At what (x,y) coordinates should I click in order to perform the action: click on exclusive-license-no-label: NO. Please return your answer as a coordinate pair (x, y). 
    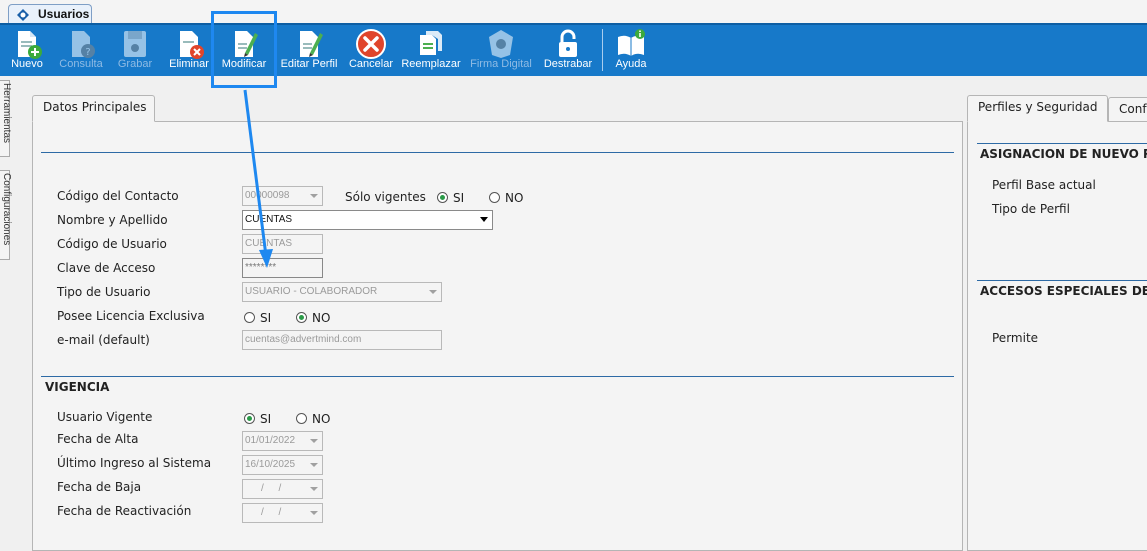
    Looking at the image, I should click on (321, 318).